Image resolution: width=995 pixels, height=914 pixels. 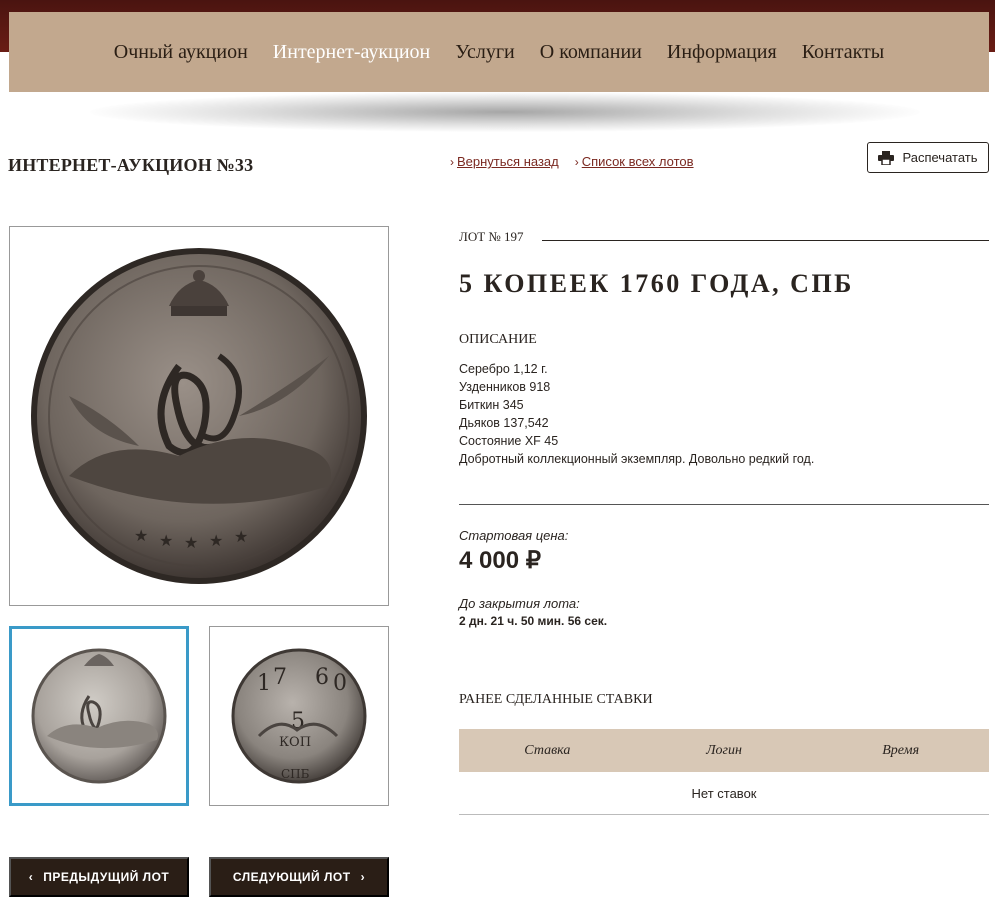 I want to click on year-digit-6: 6, so click(x=322, y=677).